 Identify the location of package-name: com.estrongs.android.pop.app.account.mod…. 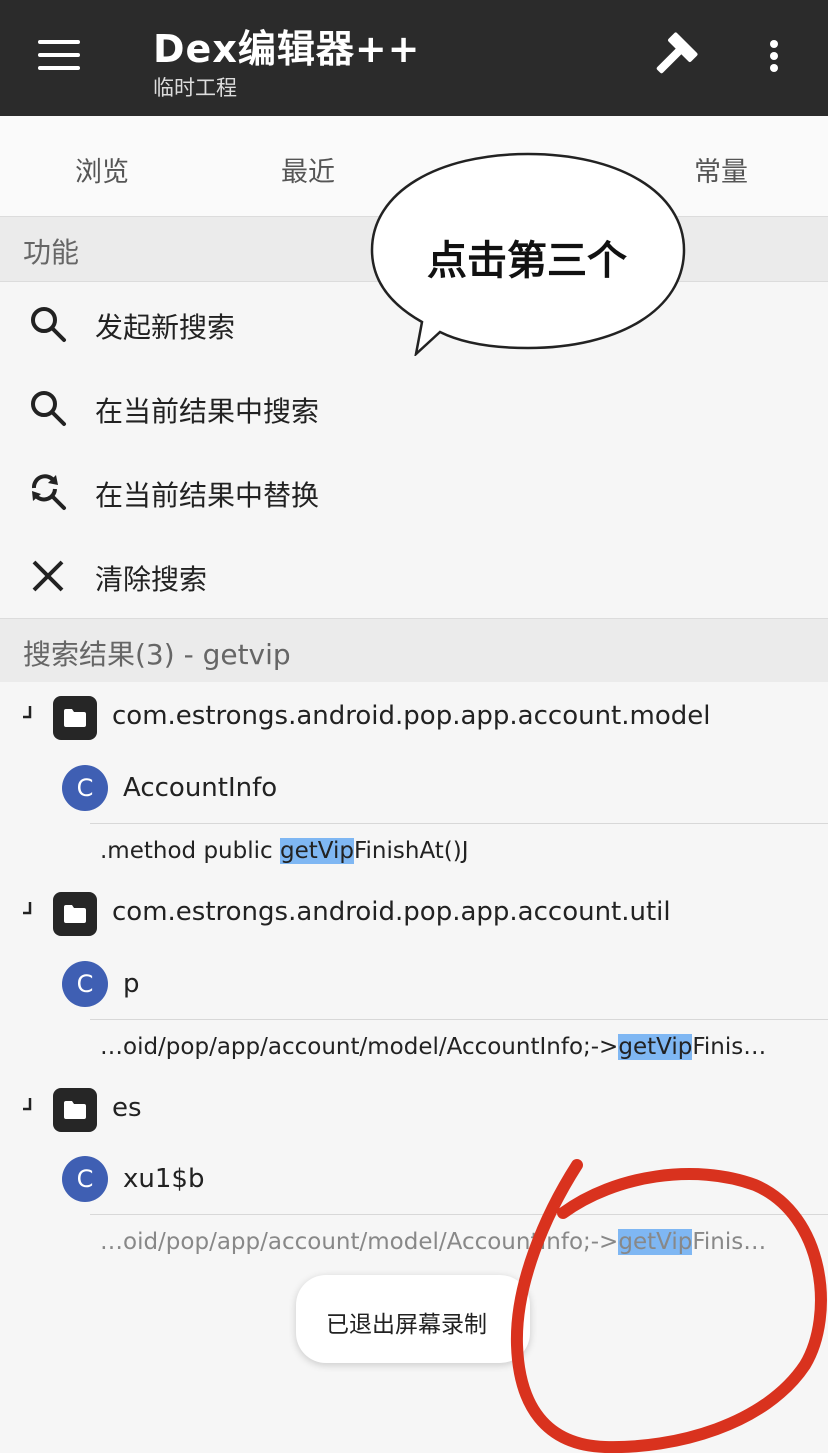
(411, 716).